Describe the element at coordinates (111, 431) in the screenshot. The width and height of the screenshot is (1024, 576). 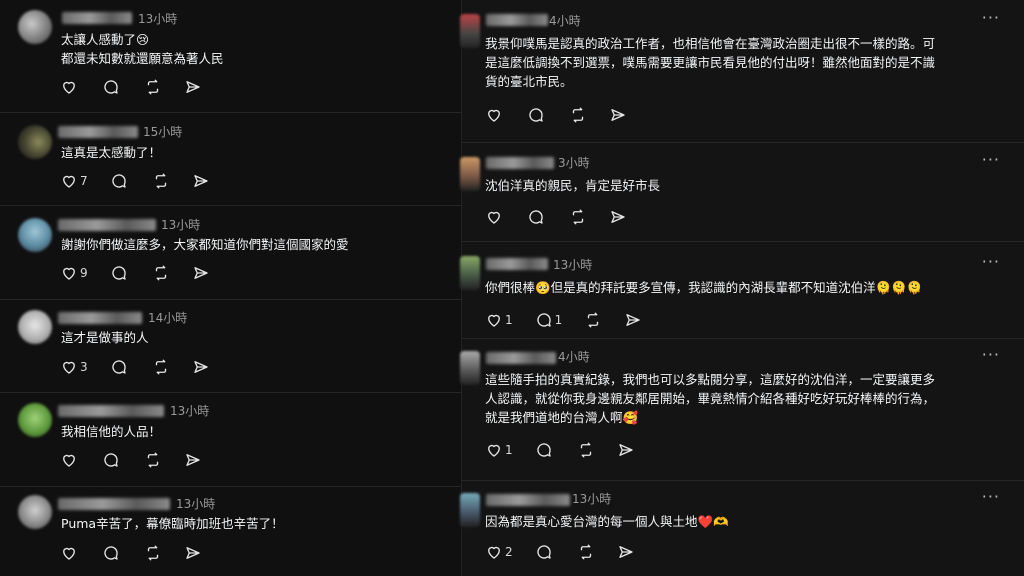
I see `post-text: 我相信他的人品！` at that location.